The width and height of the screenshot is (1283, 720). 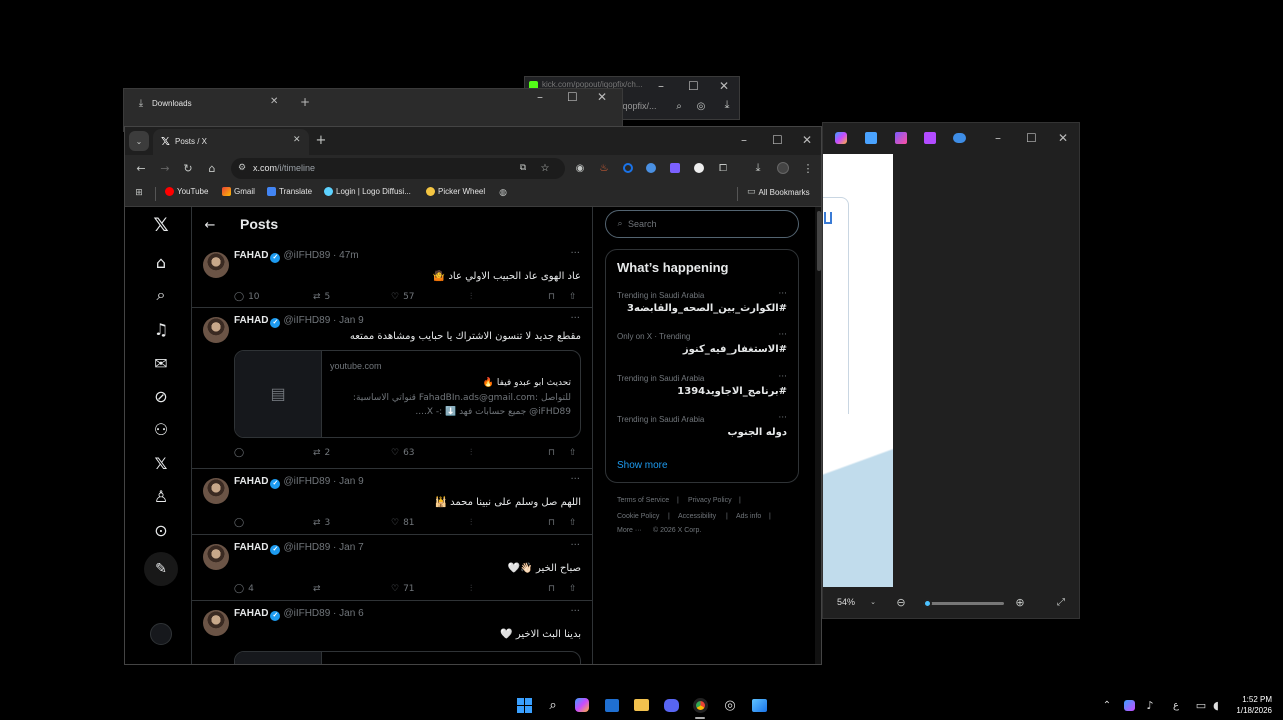 I want to click on extension-fire-icon: ♨, so click(x=604, y=168).